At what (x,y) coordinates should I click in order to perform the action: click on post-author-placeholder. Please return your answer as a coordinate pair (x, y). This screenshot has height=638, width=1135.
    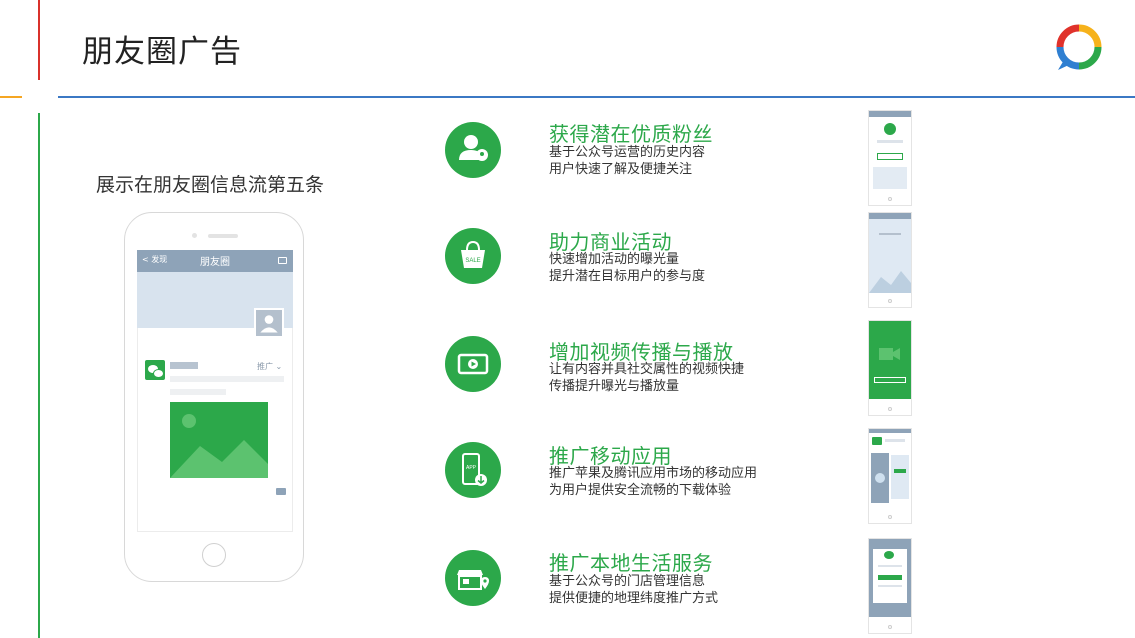
    Looking at the image, I should click on (184, 365).